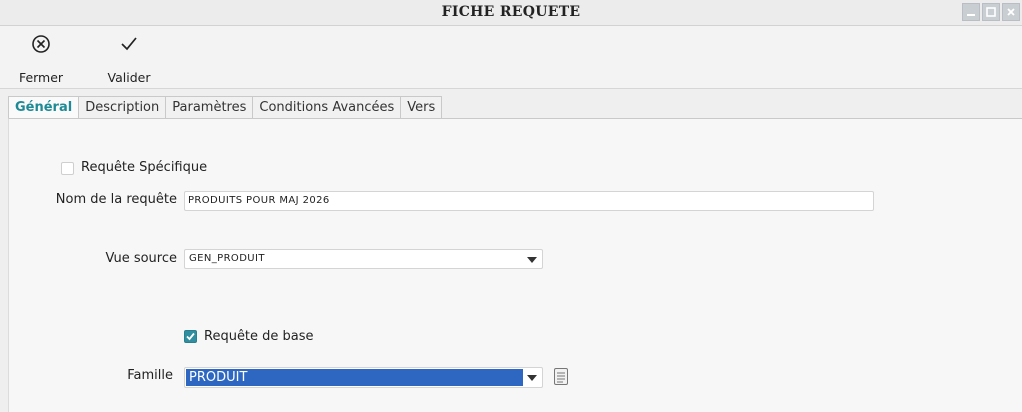  I want to click on family-value: PRODUIT, so click(218, 377).